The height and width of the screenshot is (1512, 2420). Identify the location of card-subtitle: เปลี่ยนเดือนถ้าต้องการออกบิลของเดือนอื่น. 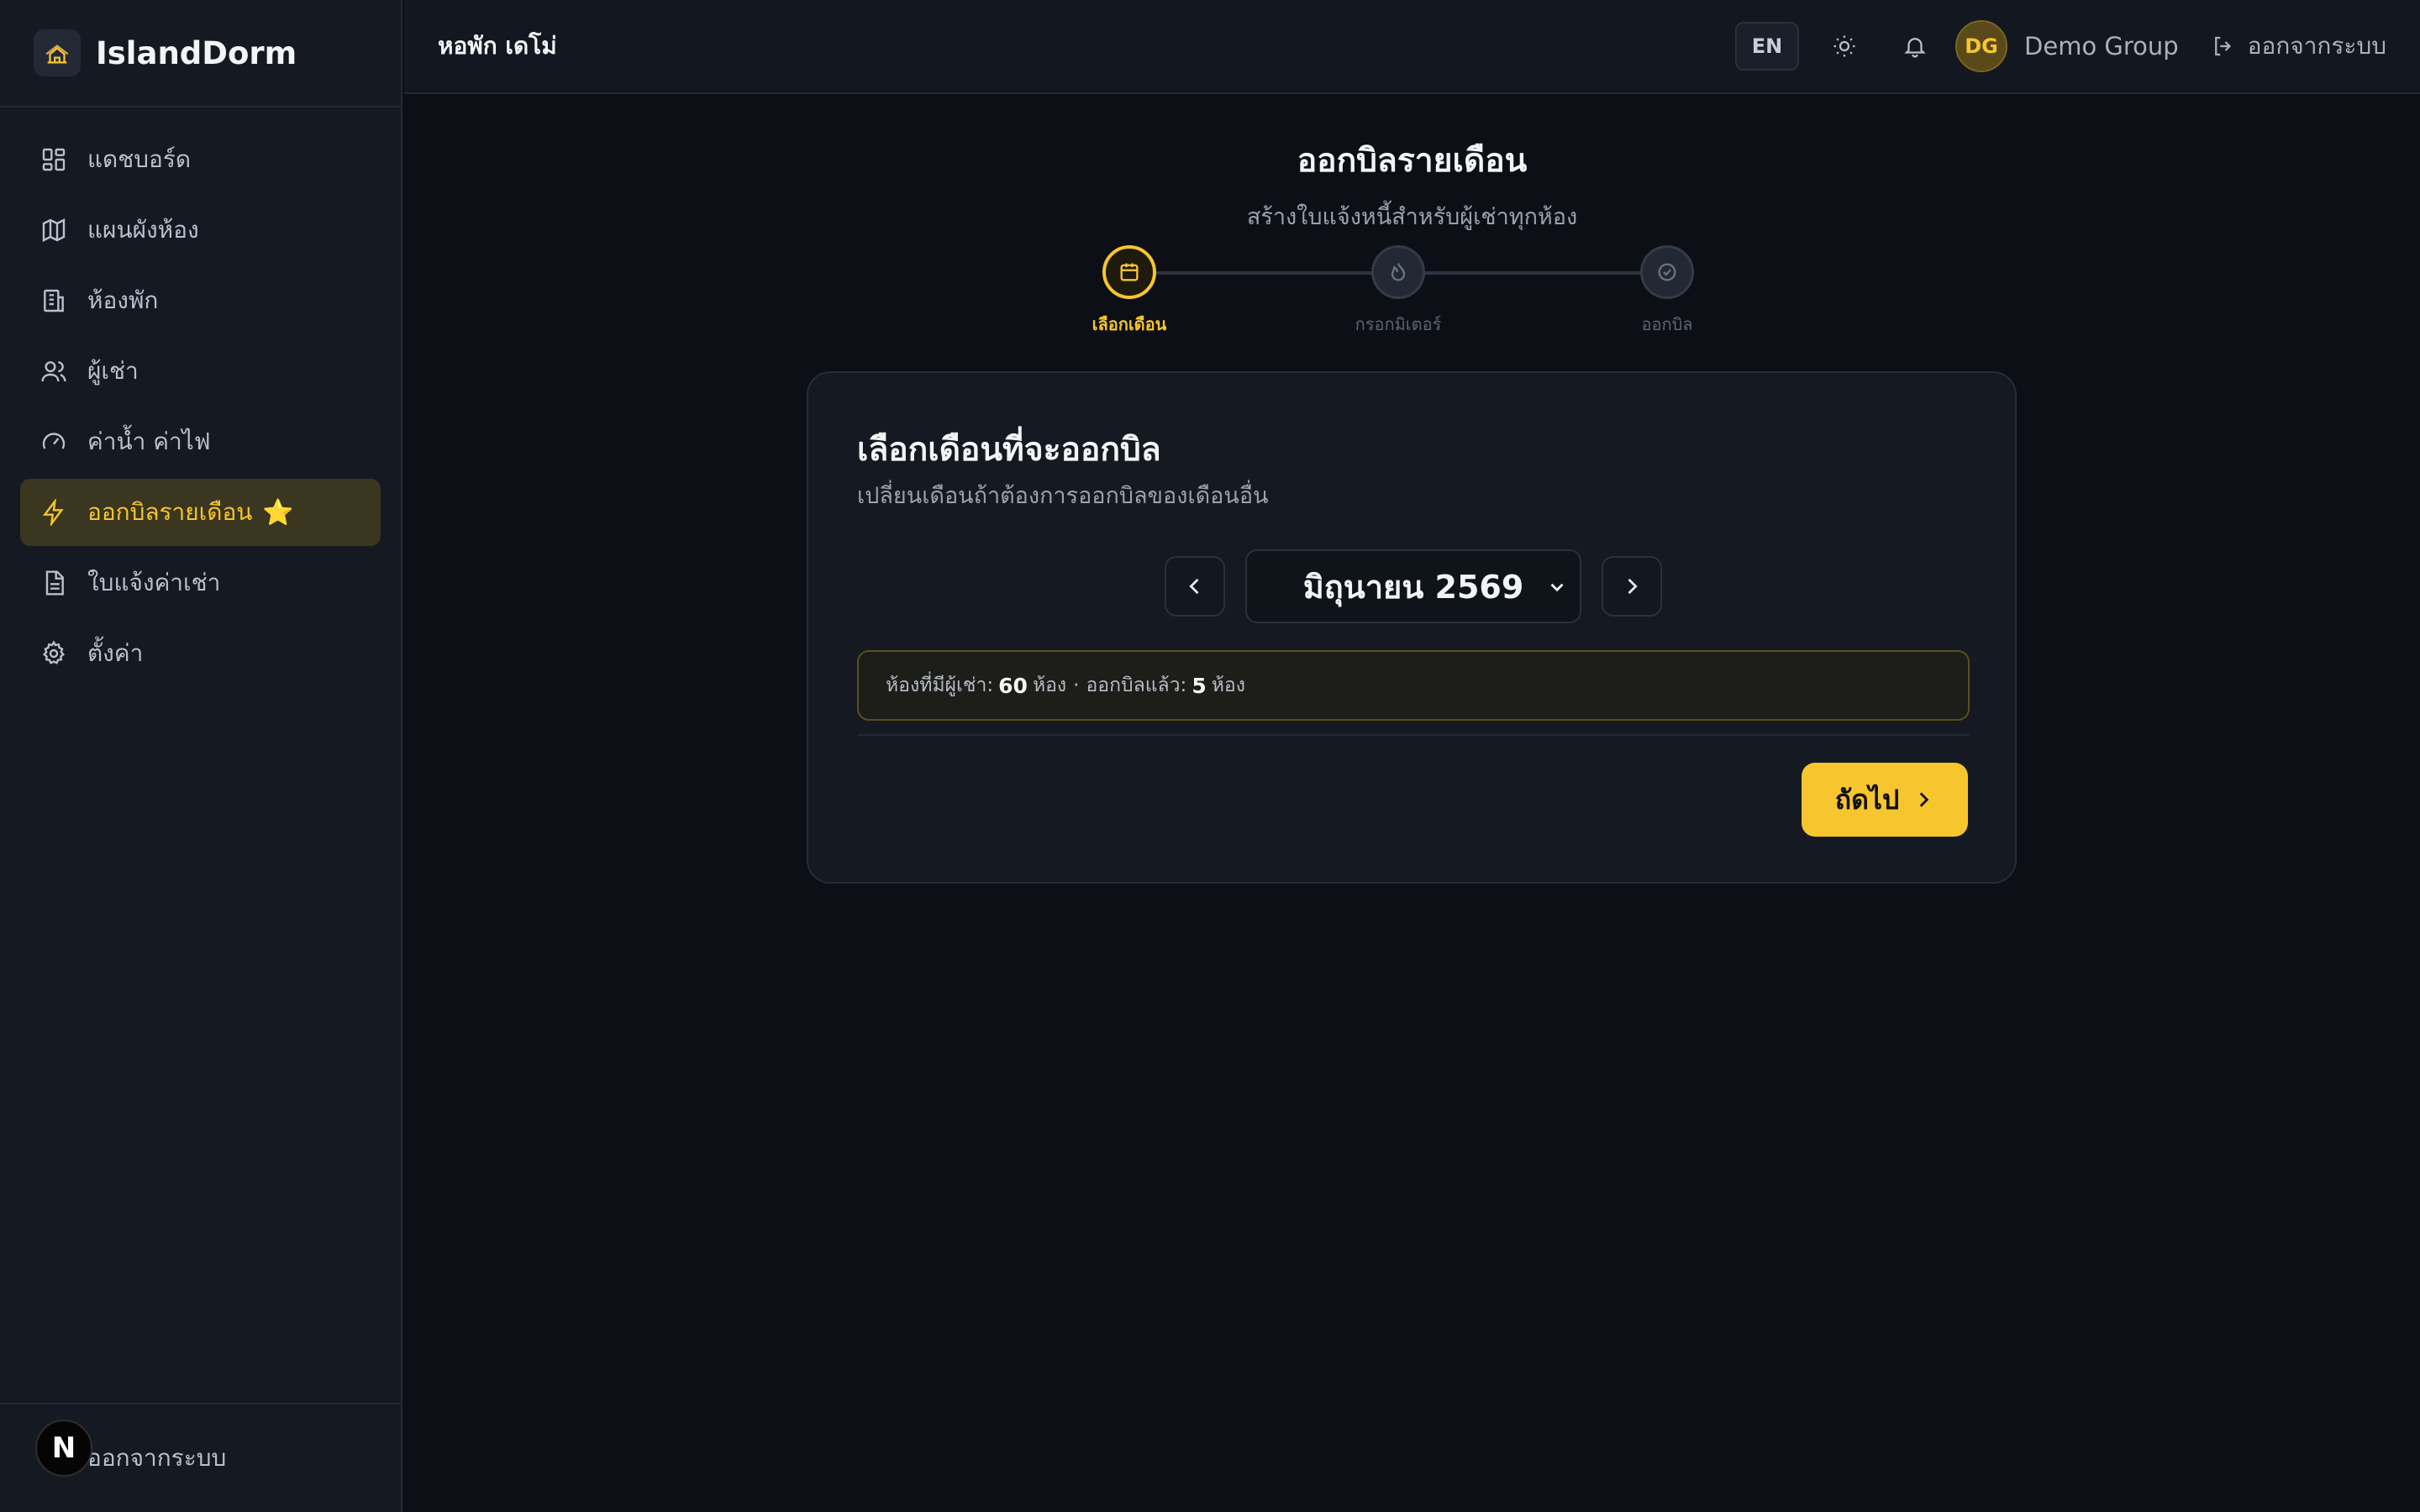
(1063, 496).